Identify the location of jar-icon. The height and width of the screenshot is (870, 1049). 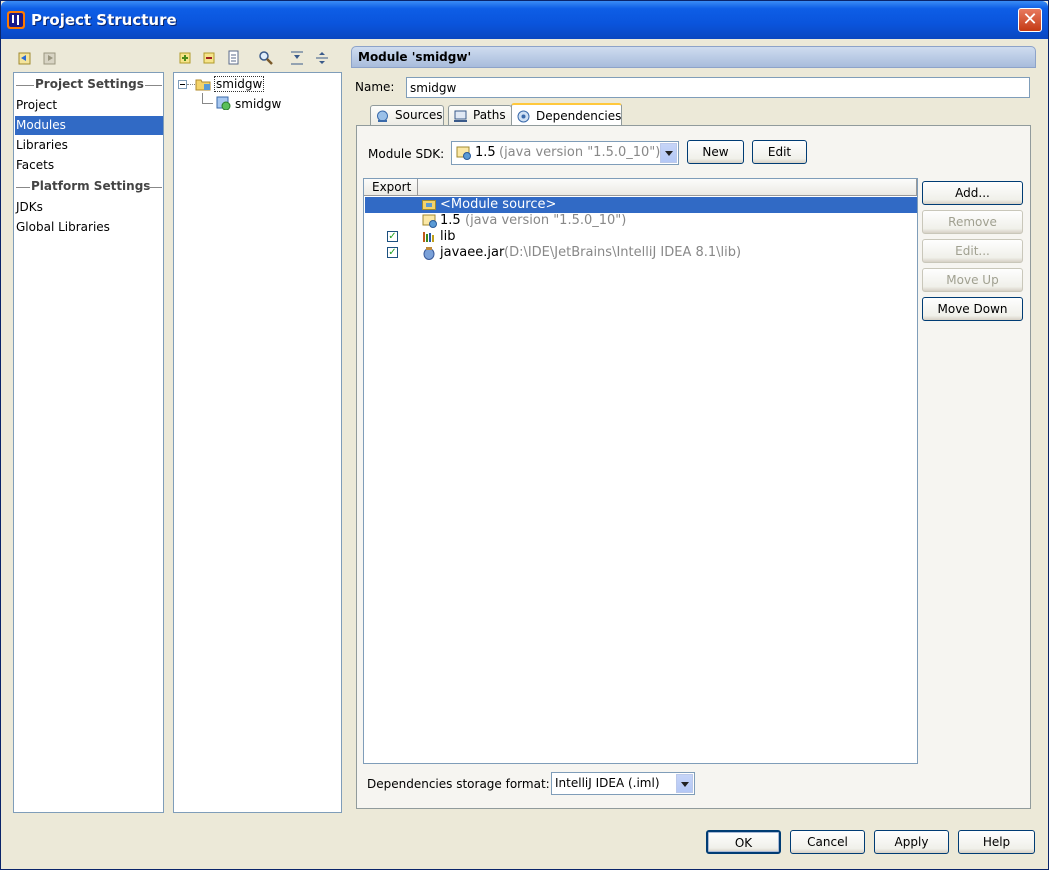
(429, 253).